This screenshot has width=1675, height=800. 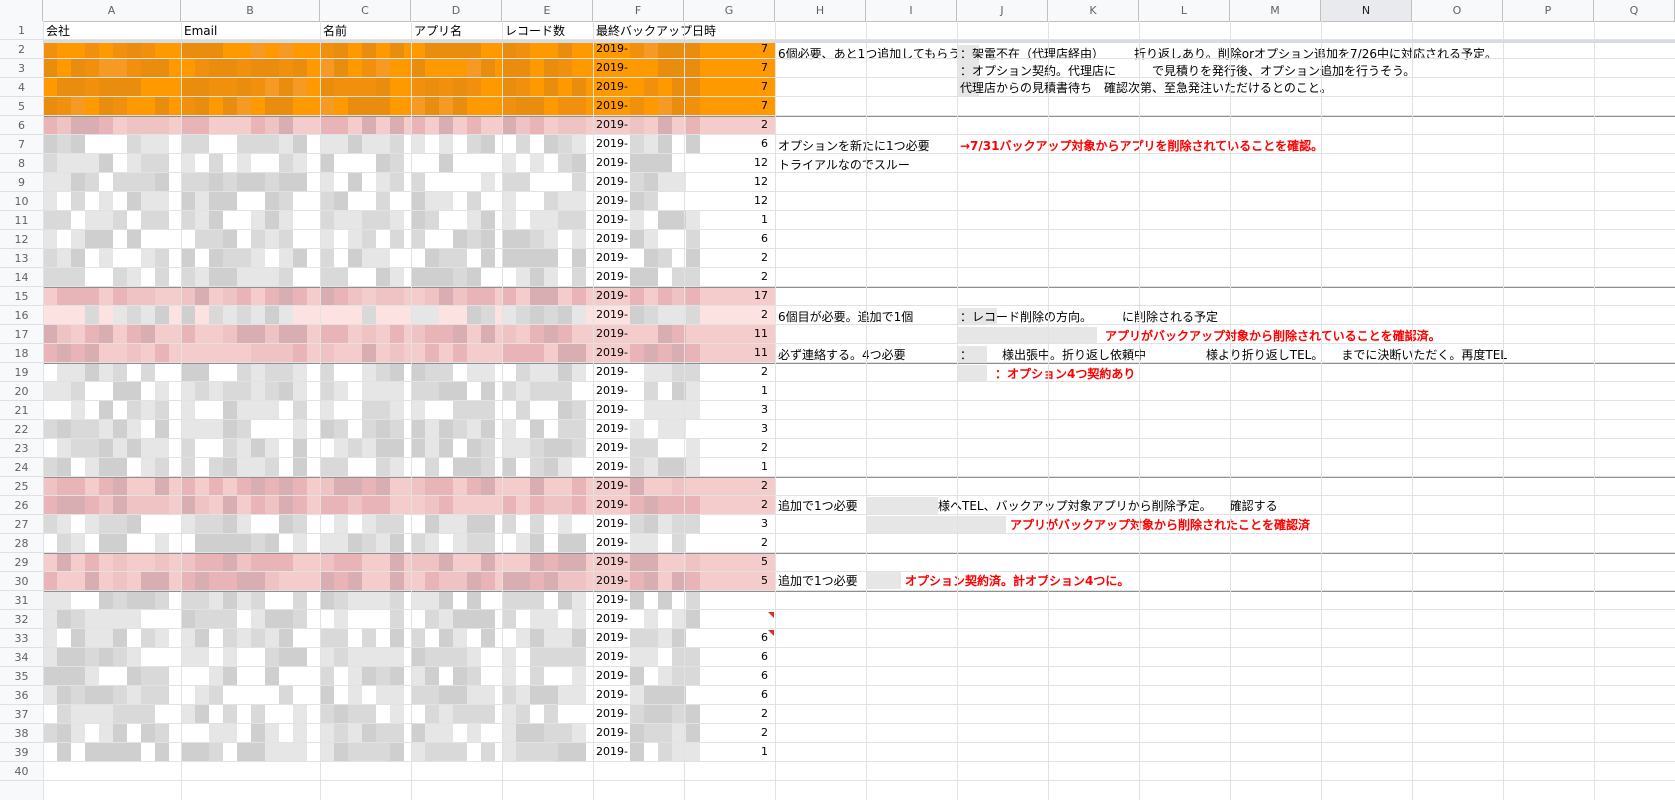 I want to click on row-header-22: 22, so click(x=21, y=429).